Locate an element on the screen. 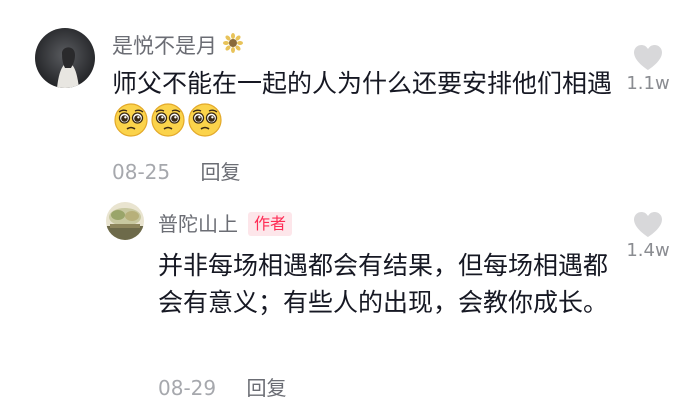 The width and height of the screenshot is (690, 405). comment-body: 并非每场相遇都会有结果，但每场相遇都会有意义；有些人的出现，会教你成长。 is located at coordinates (383, 284).